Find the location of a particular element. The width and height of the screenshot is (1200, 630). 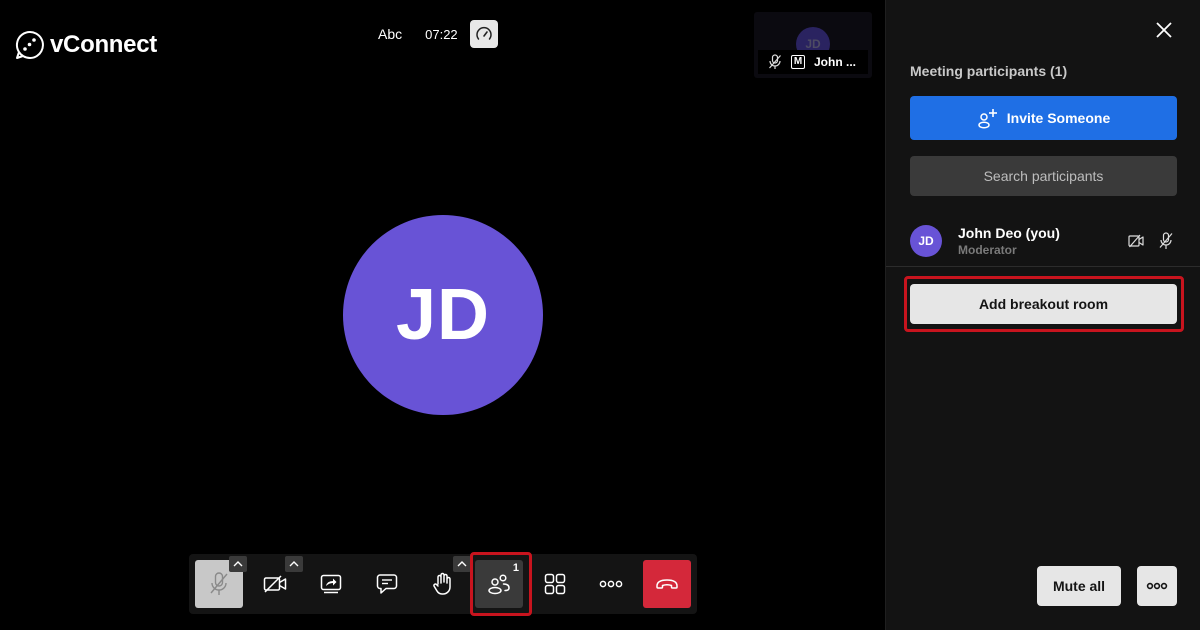

moderator-badge: M is located at coordinates (798, 62).